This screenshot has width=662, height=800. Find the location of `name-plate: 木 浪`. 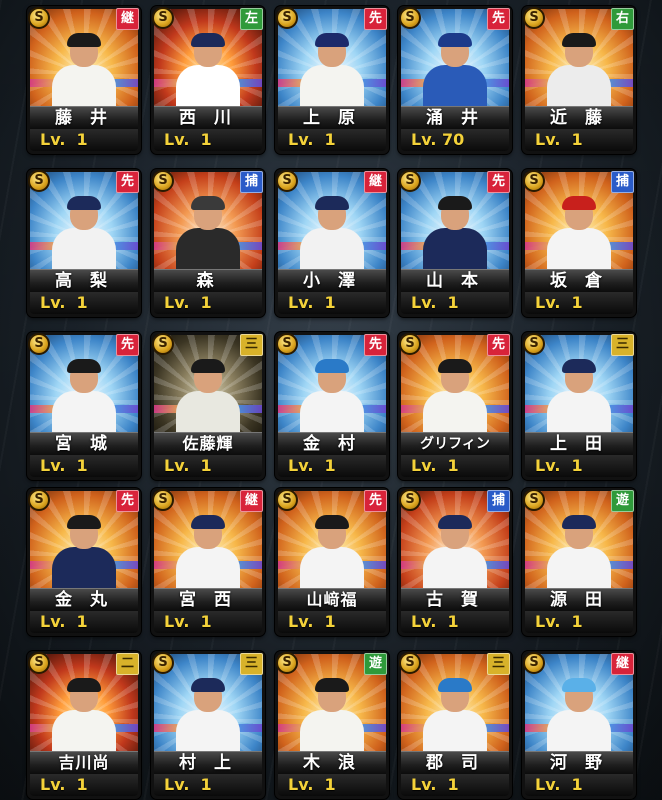

name-plate: 木 浪 is located at coordinates (332, 762).